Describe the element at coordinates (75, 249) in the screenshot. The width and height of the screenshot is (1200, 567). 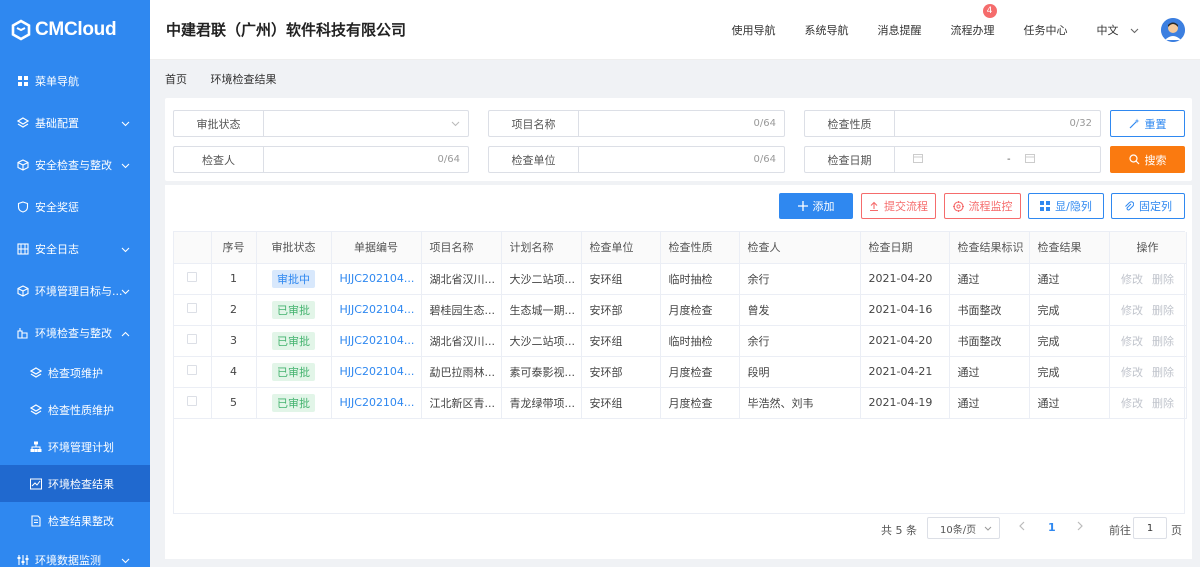
I see `menu-item-safety-log: 安全日志` at that location.